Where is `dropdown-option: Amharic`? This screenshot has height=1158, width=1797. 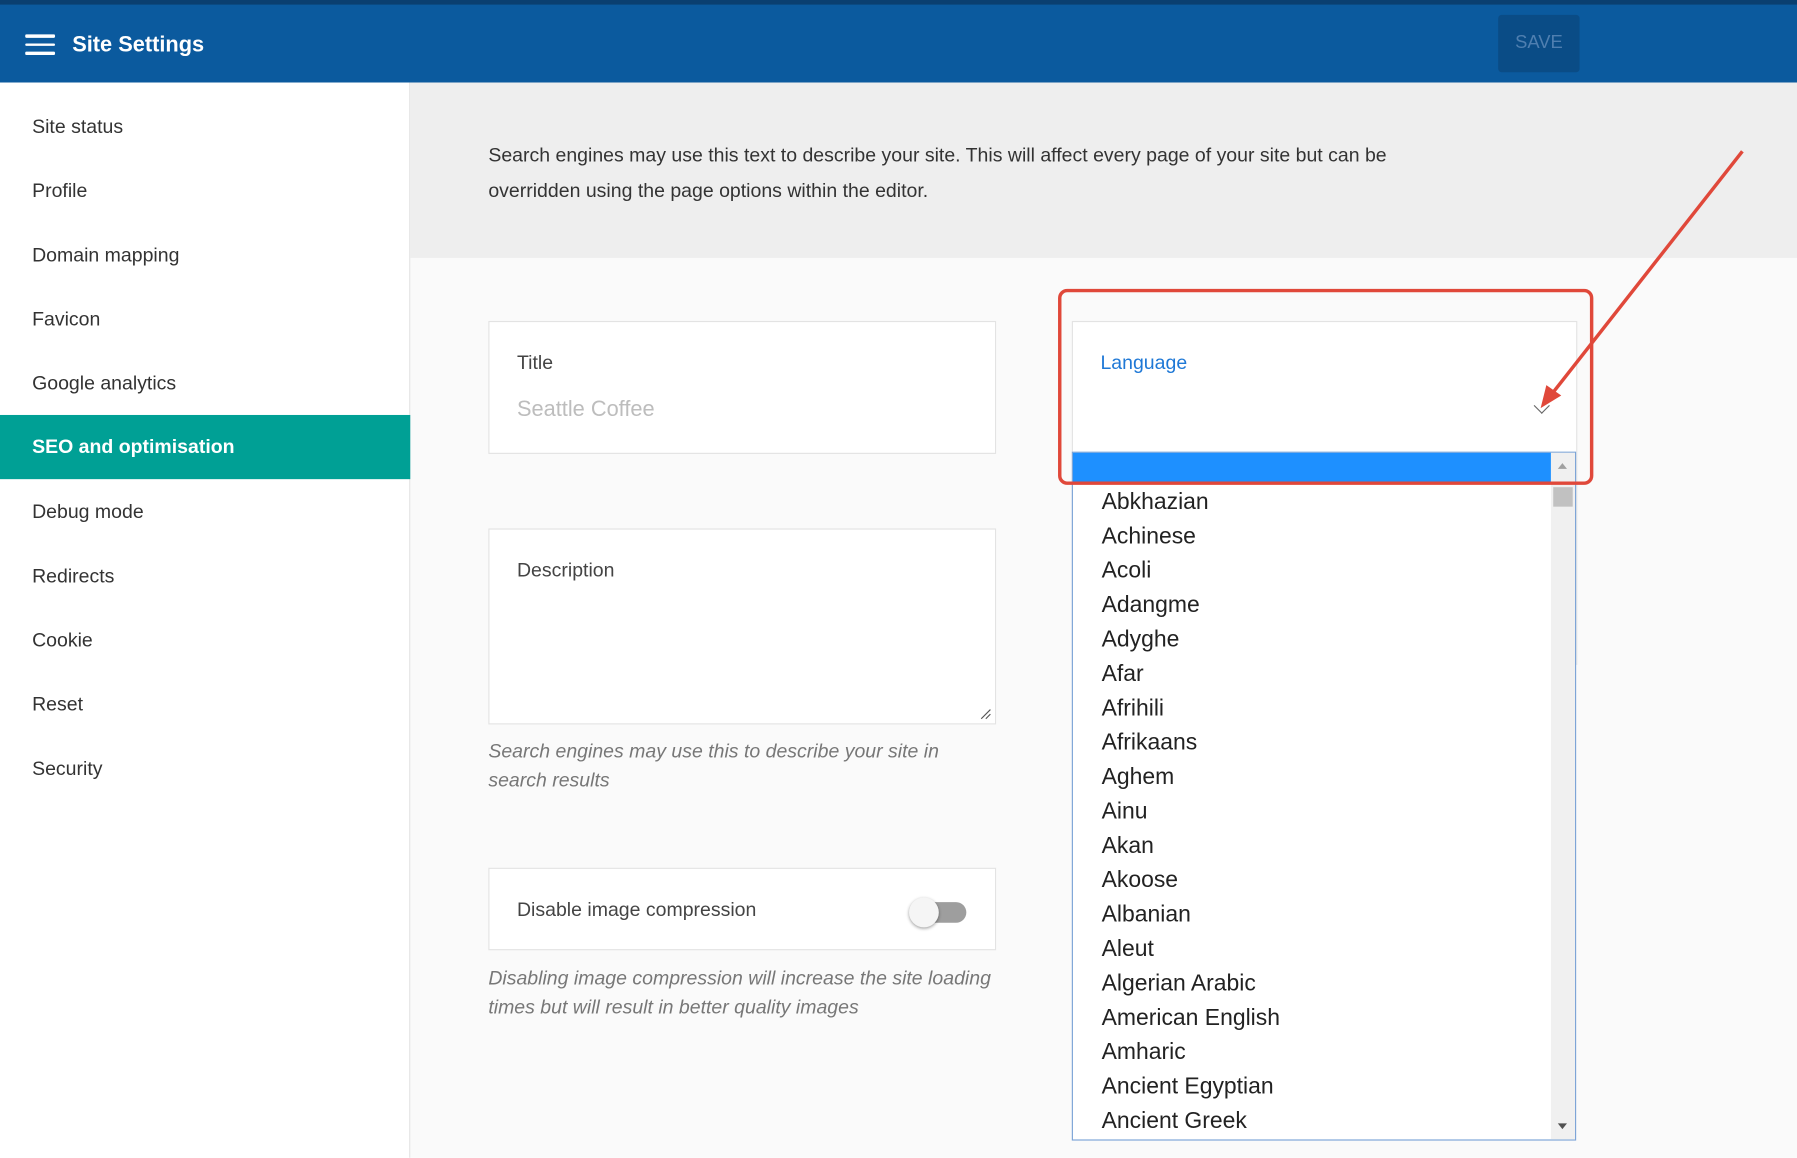
dropdown-option: Amharic is located at coordinates (1191, 1052).